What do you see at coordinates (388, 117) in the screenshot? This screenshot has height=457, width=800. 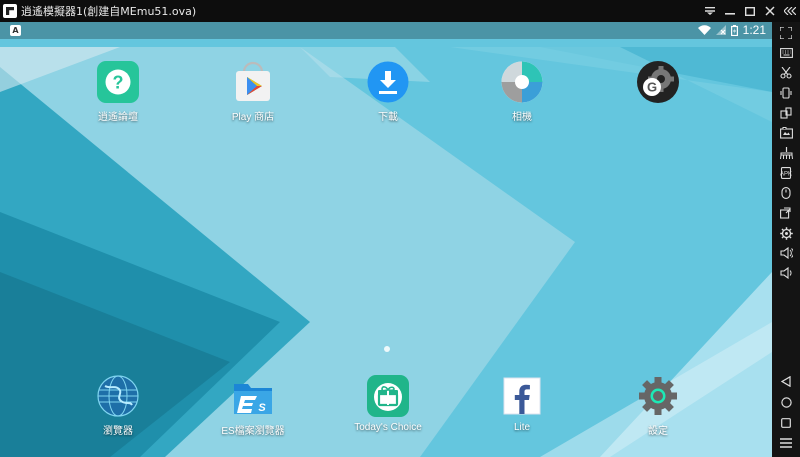 I see `app-label: 下載` at bounding box center [388, 117].